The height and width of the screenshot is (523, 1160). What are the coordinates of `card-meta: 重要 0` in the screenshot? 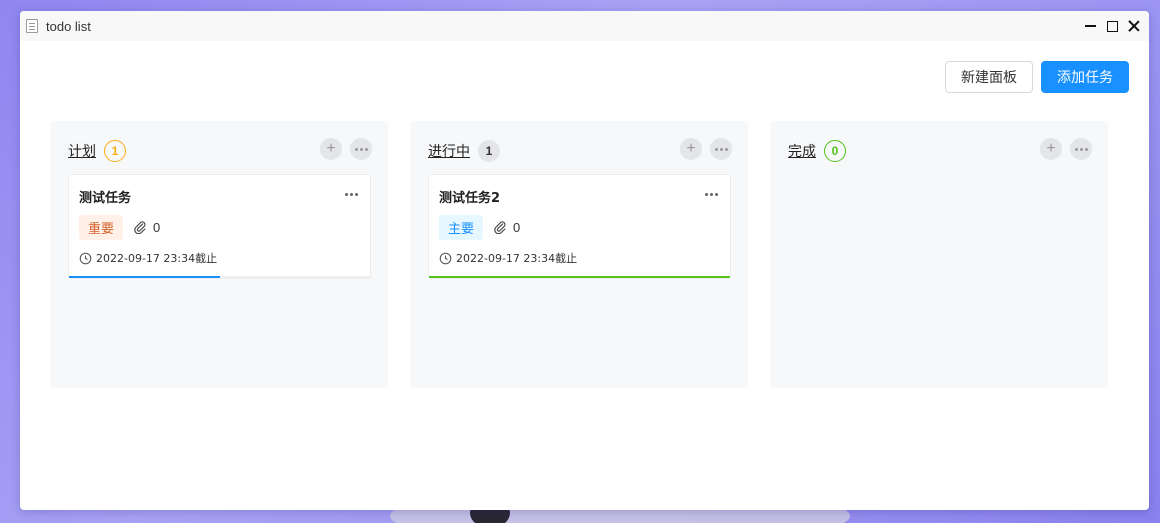 It's located at (219, 227).